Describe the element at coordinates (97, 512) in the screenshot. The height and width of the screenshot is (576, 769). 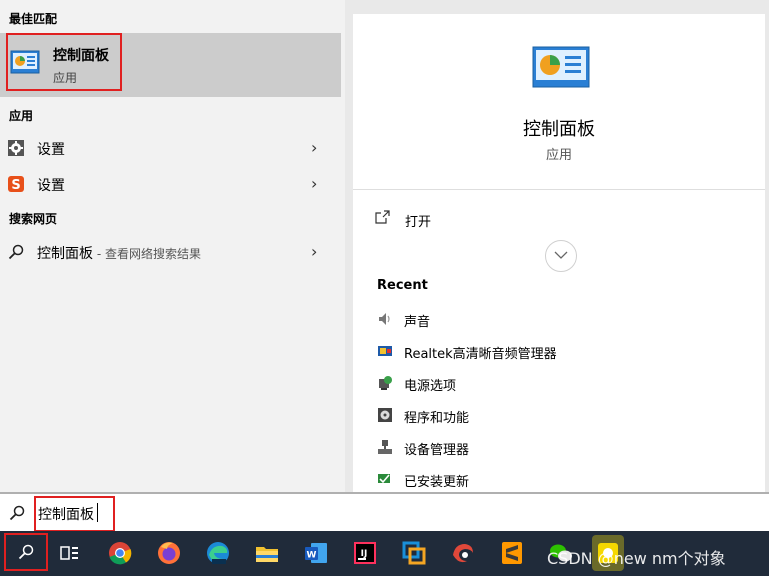
I see `text-cursor` at that location.